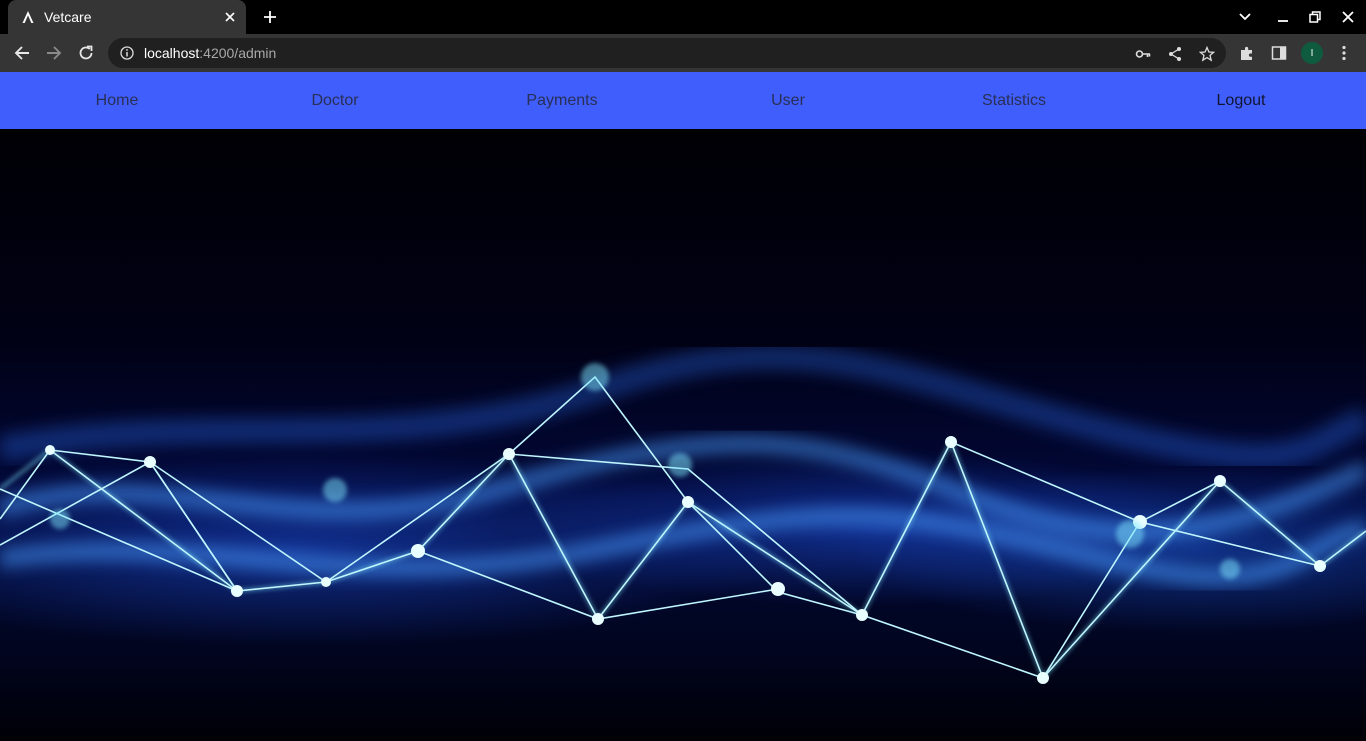  Describe the element at coordinates (1241, 101) in the screenshot. I see `nav-logout: Logout` at that location.